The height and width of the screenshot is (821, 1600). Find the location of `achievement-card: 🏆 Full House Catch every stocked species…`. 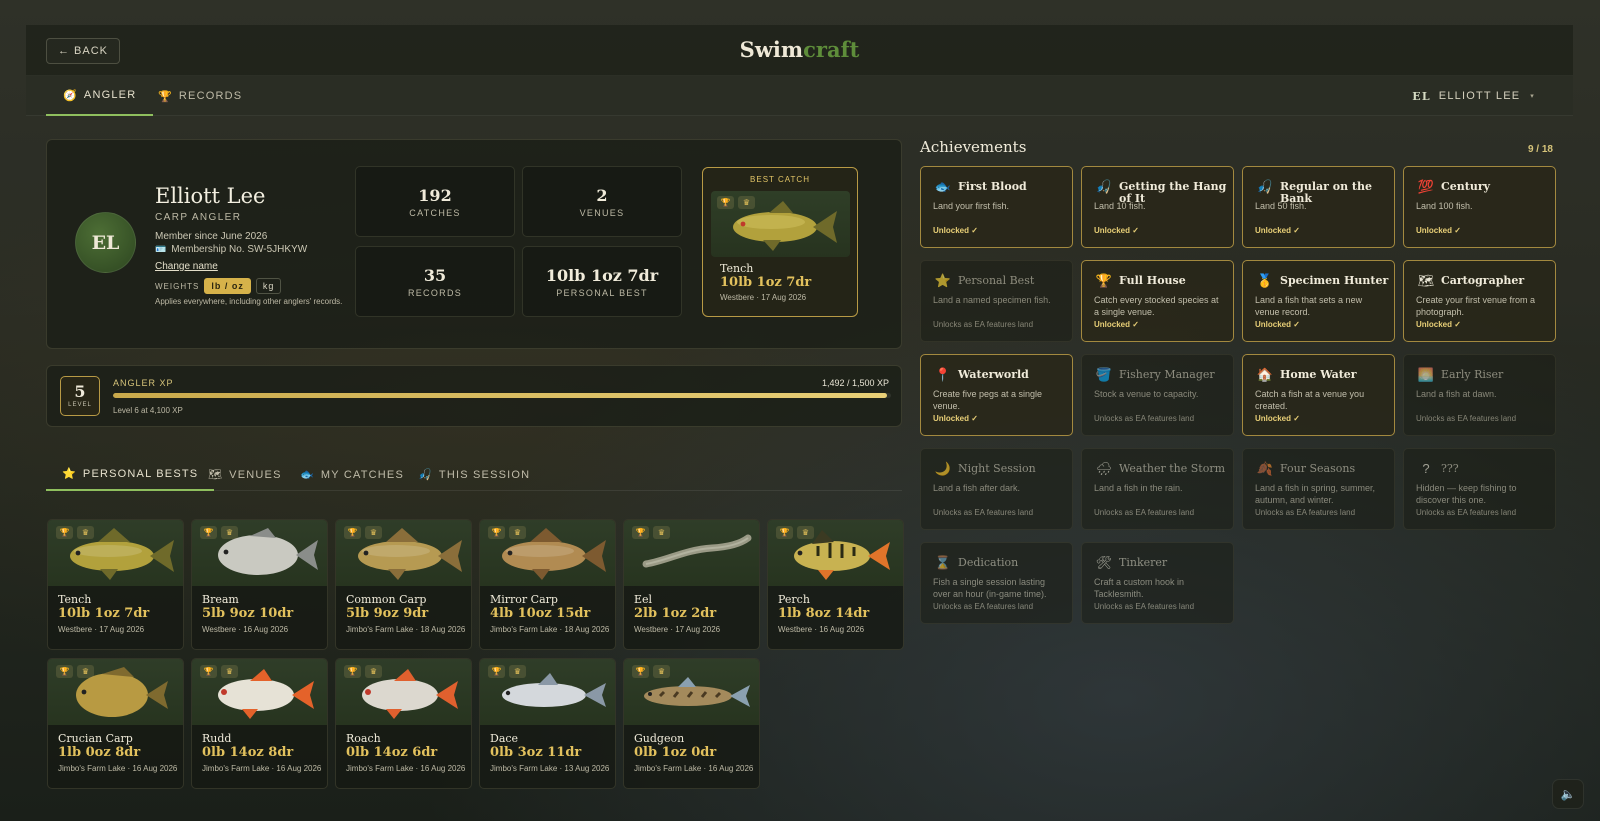

achievement-card: 🏆 Full House Catch every stocked species… is located at coordinates (1157, 301).